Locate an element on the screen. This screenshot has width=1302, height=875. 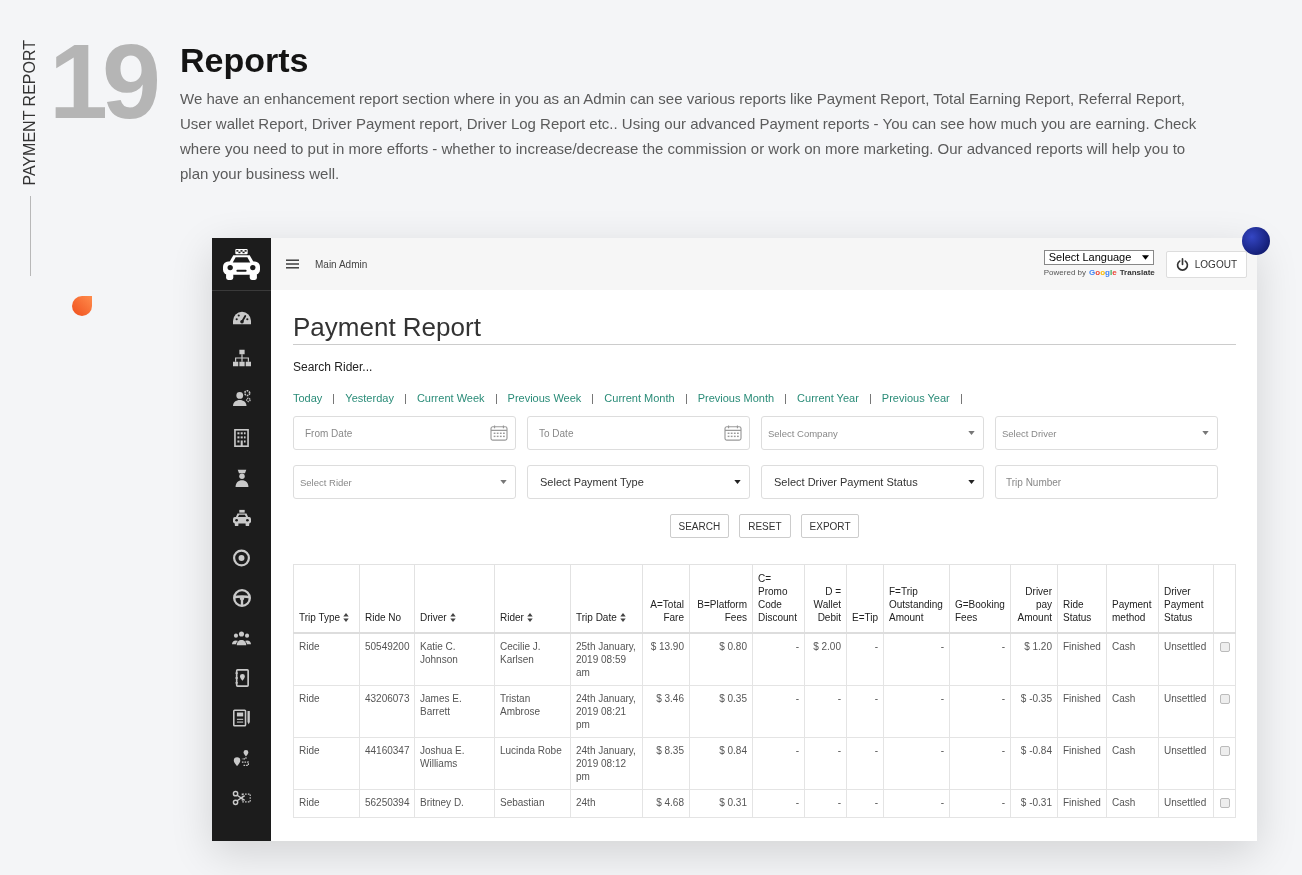
export-button: EXPORT is located at coordinates (830, 526).